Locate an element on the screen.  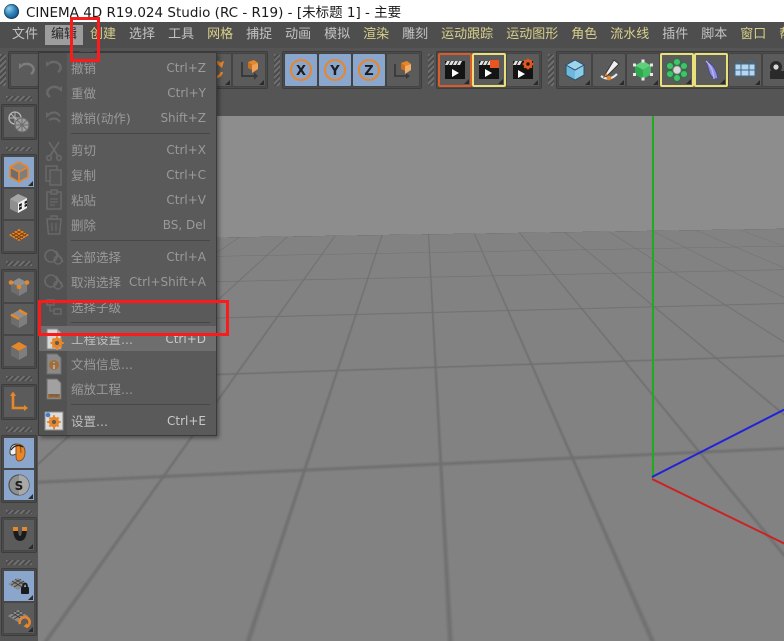
menu-separator is located at coordinates (140, 133).